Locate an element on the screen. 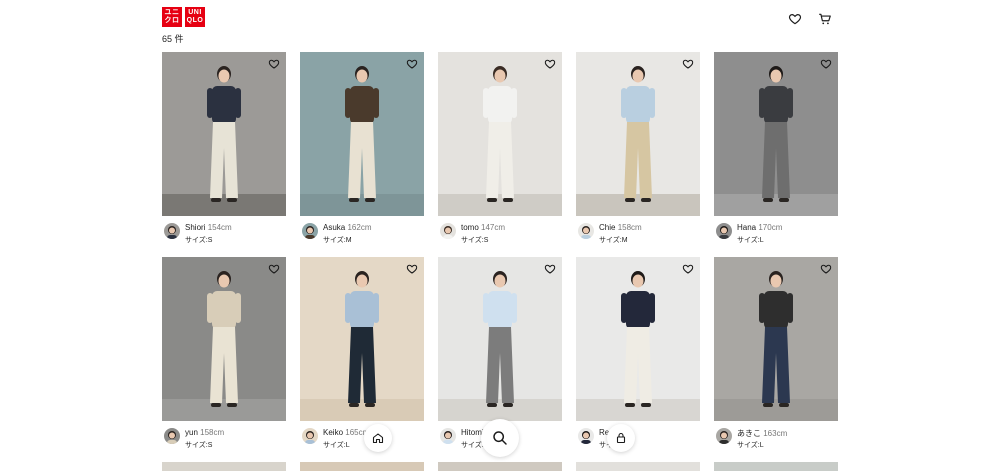  styling-card: Keiko 165cm サイズ:L is located at coordinates (362, 356).